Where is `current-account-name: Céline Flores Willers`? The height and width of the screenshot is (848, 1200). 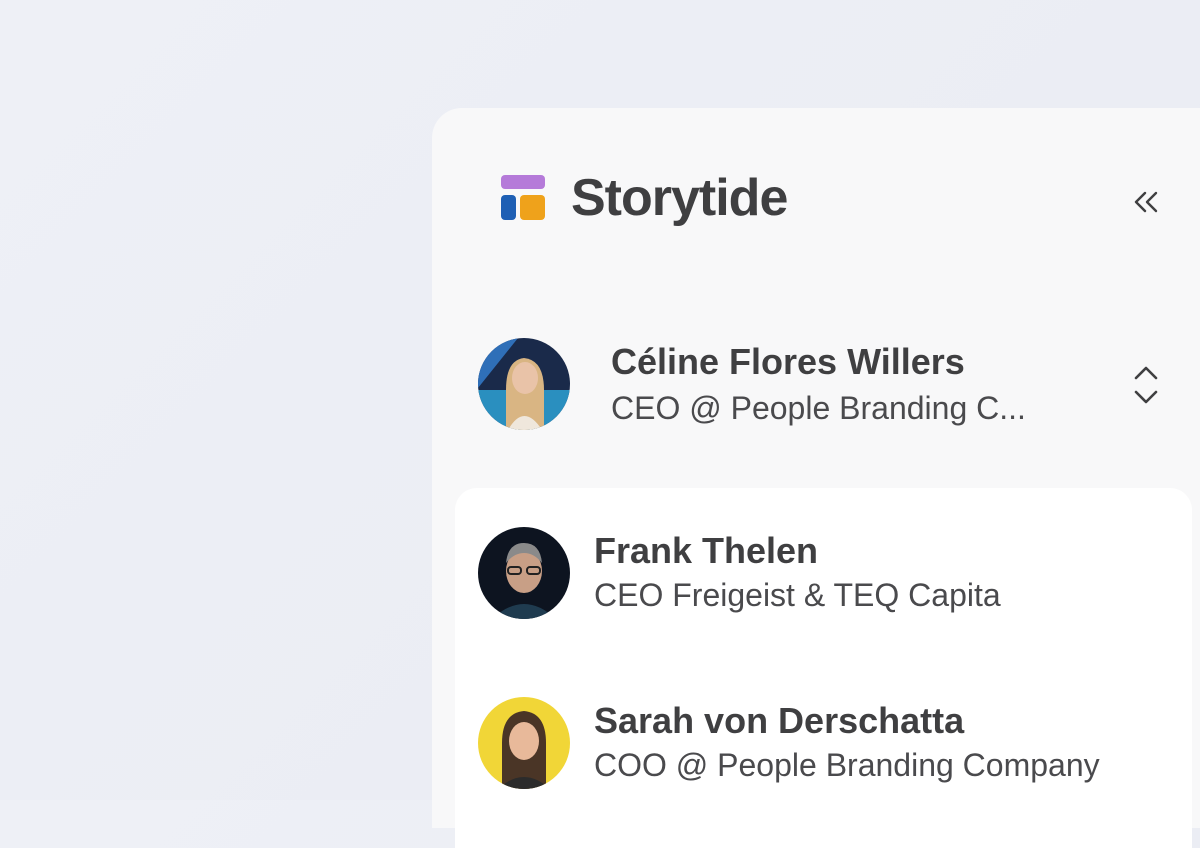
current-account-name: Céline Flores Willers is located at coordinates (788, 361).